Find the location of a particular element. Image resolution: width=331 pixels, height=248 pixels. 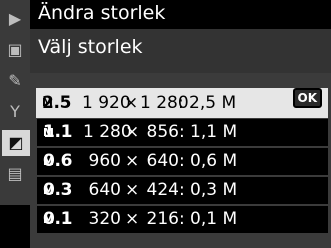

height-value: 216 is located at coordinates (162, 219).